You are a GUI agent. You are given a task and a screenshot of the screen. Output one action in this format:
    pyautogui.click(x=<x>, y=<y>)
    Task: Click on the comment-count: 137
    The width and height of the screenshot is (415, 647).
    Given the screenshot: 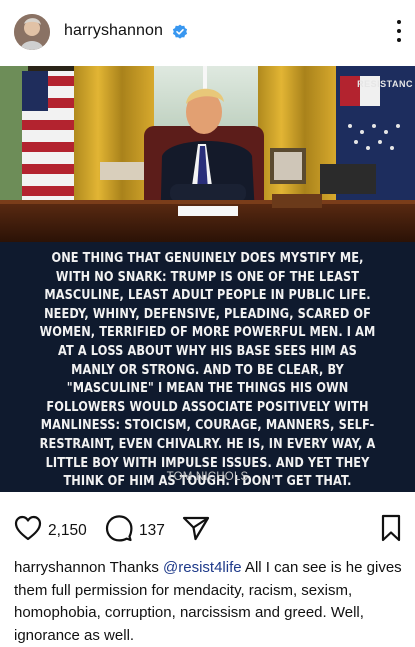 What is the action you would take?
    pyautogui.click(x=152, y=531)
    